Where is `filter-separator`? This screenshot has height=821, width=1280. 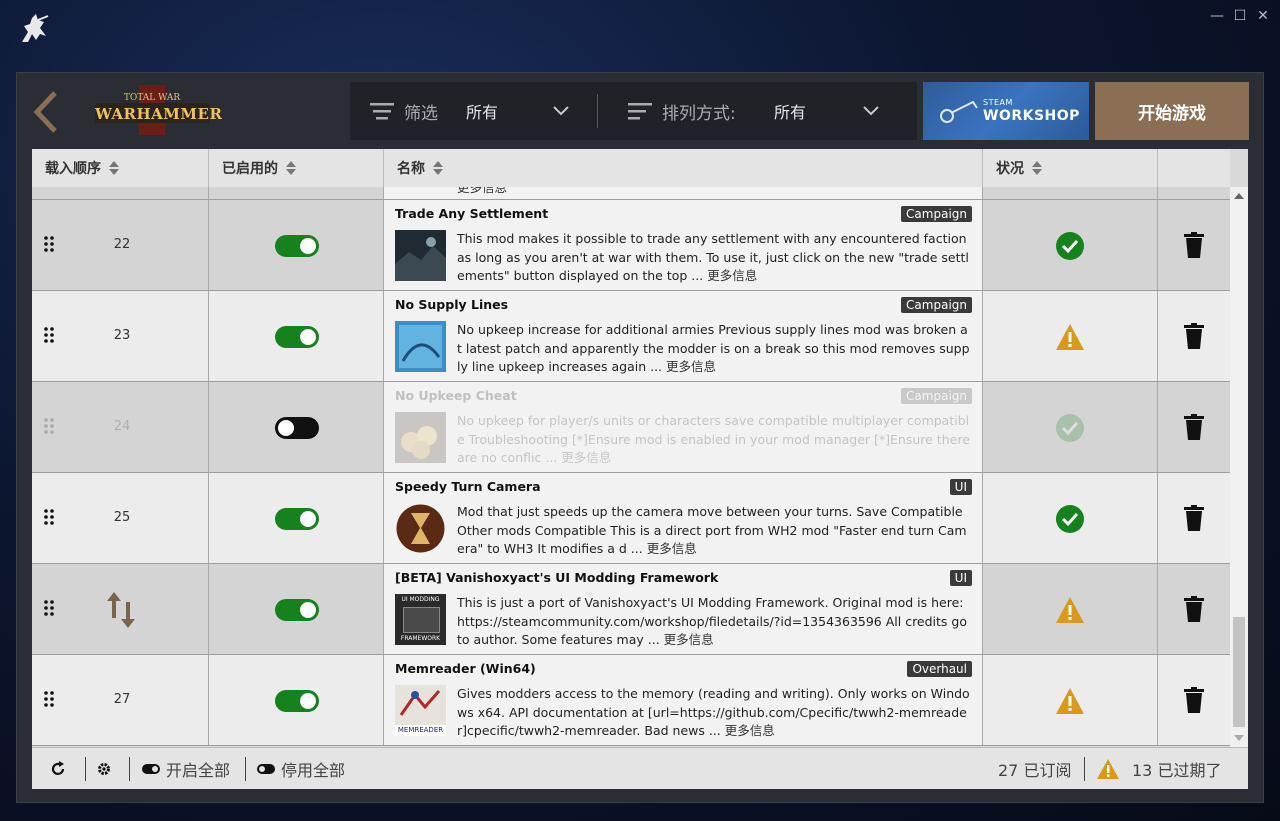 filter-separator is located at coordinates (597, 111).